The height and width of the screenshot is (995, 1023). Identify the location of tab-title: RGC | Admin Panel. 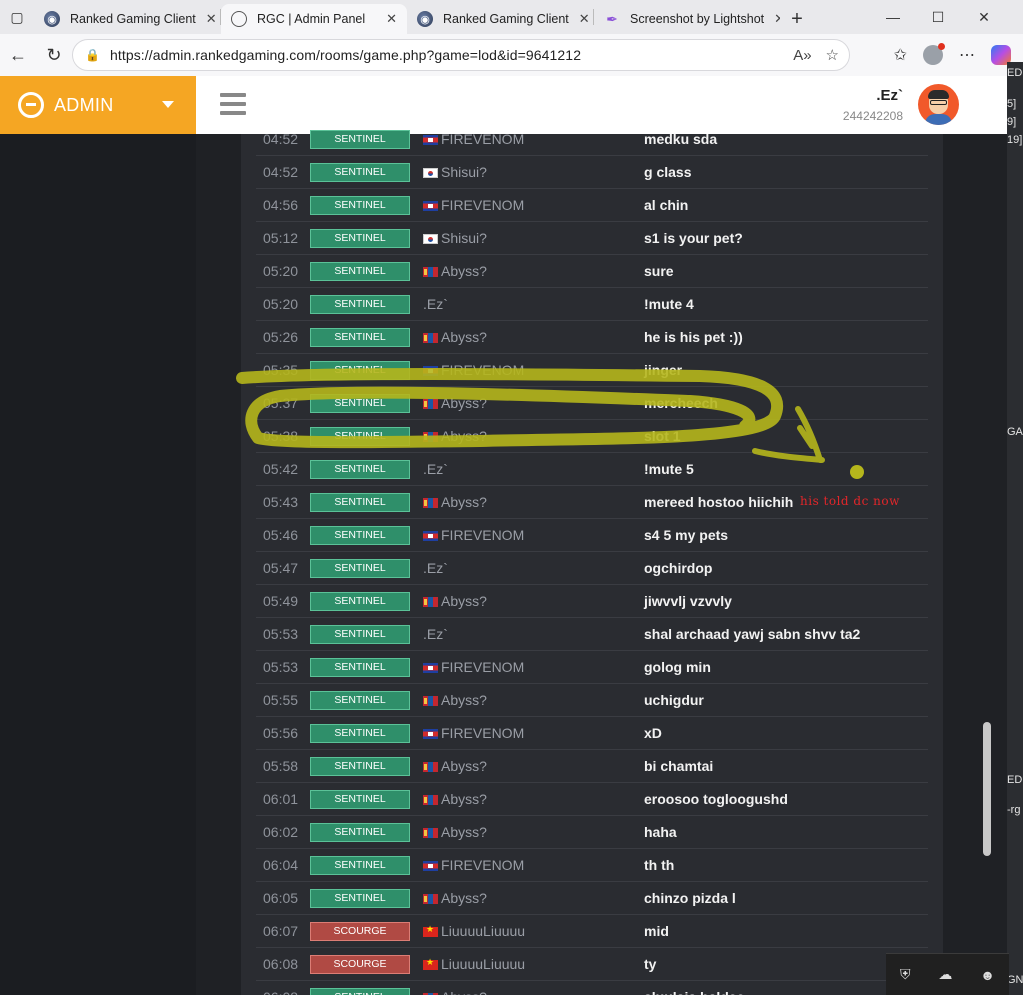
(311, 19).